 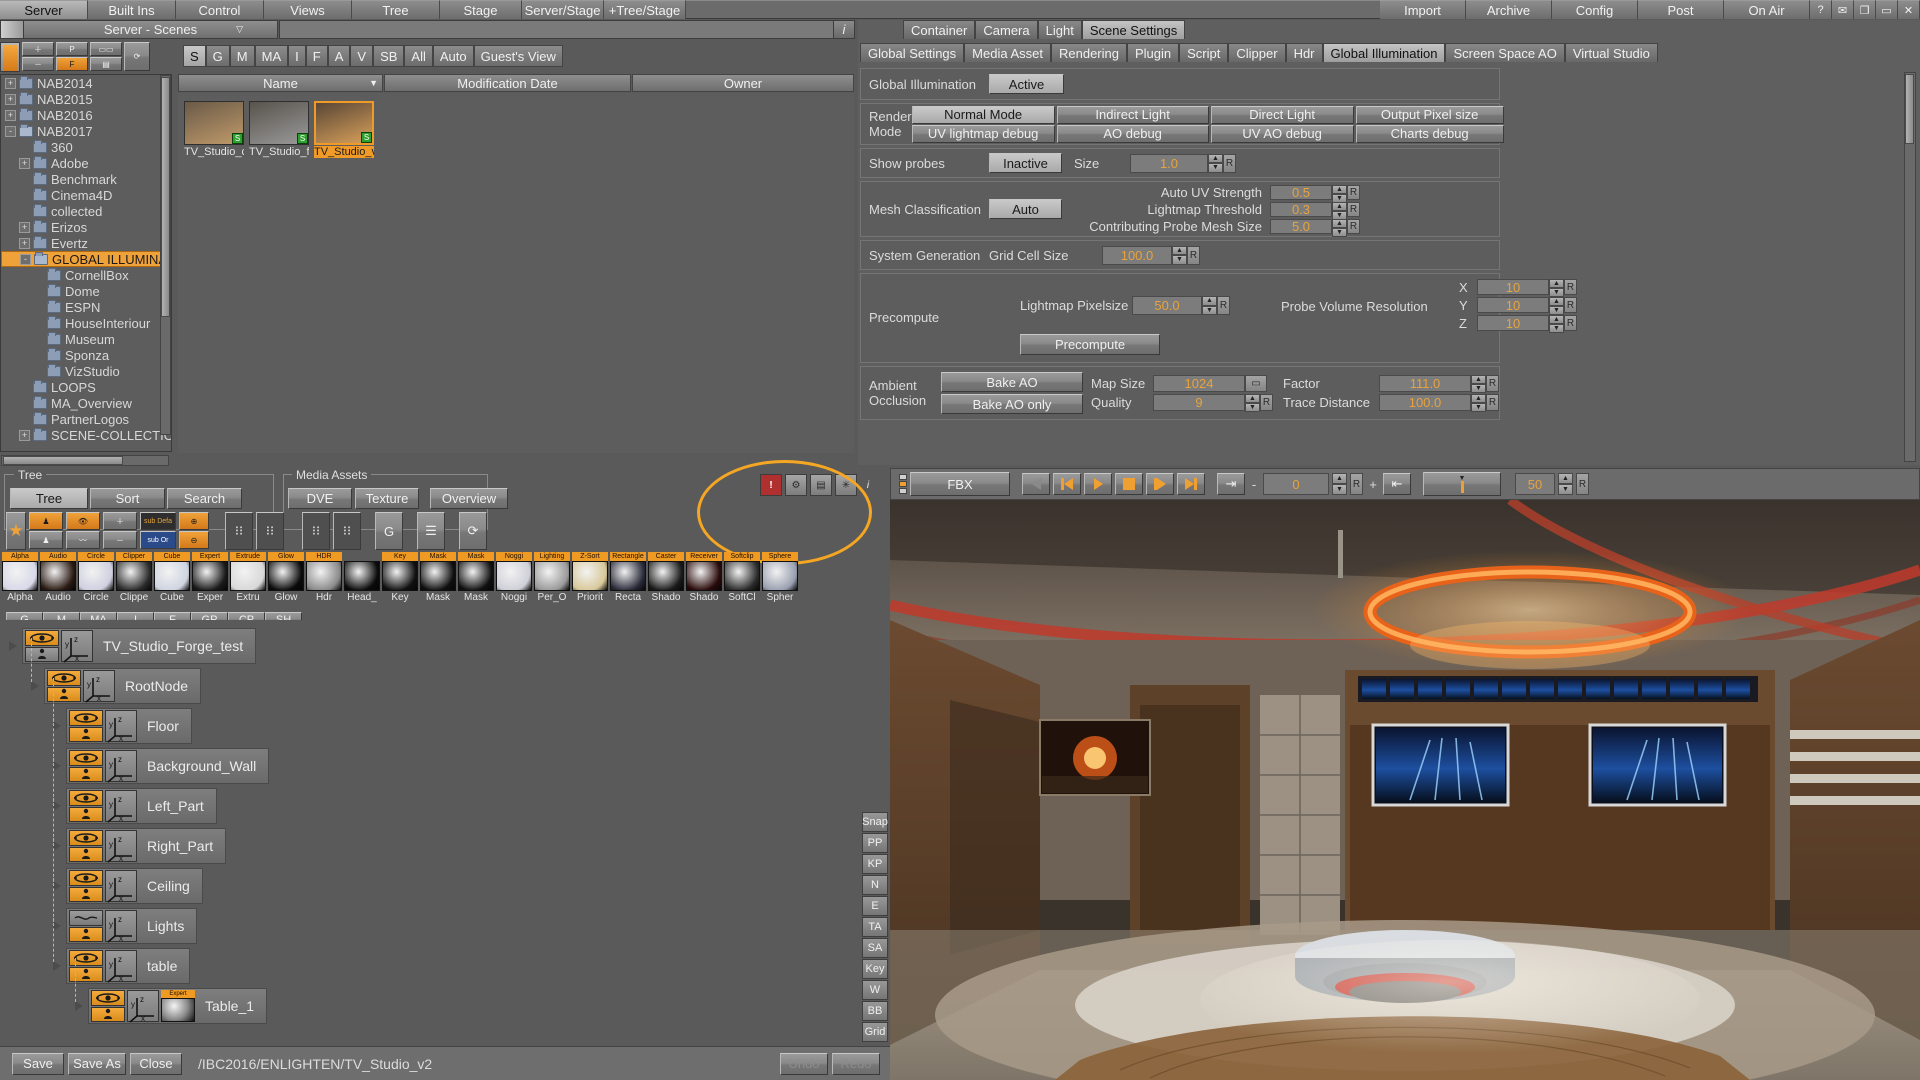 I want to click on render-mode-ao-debug: AO debug, so click(x=1132, y=133).